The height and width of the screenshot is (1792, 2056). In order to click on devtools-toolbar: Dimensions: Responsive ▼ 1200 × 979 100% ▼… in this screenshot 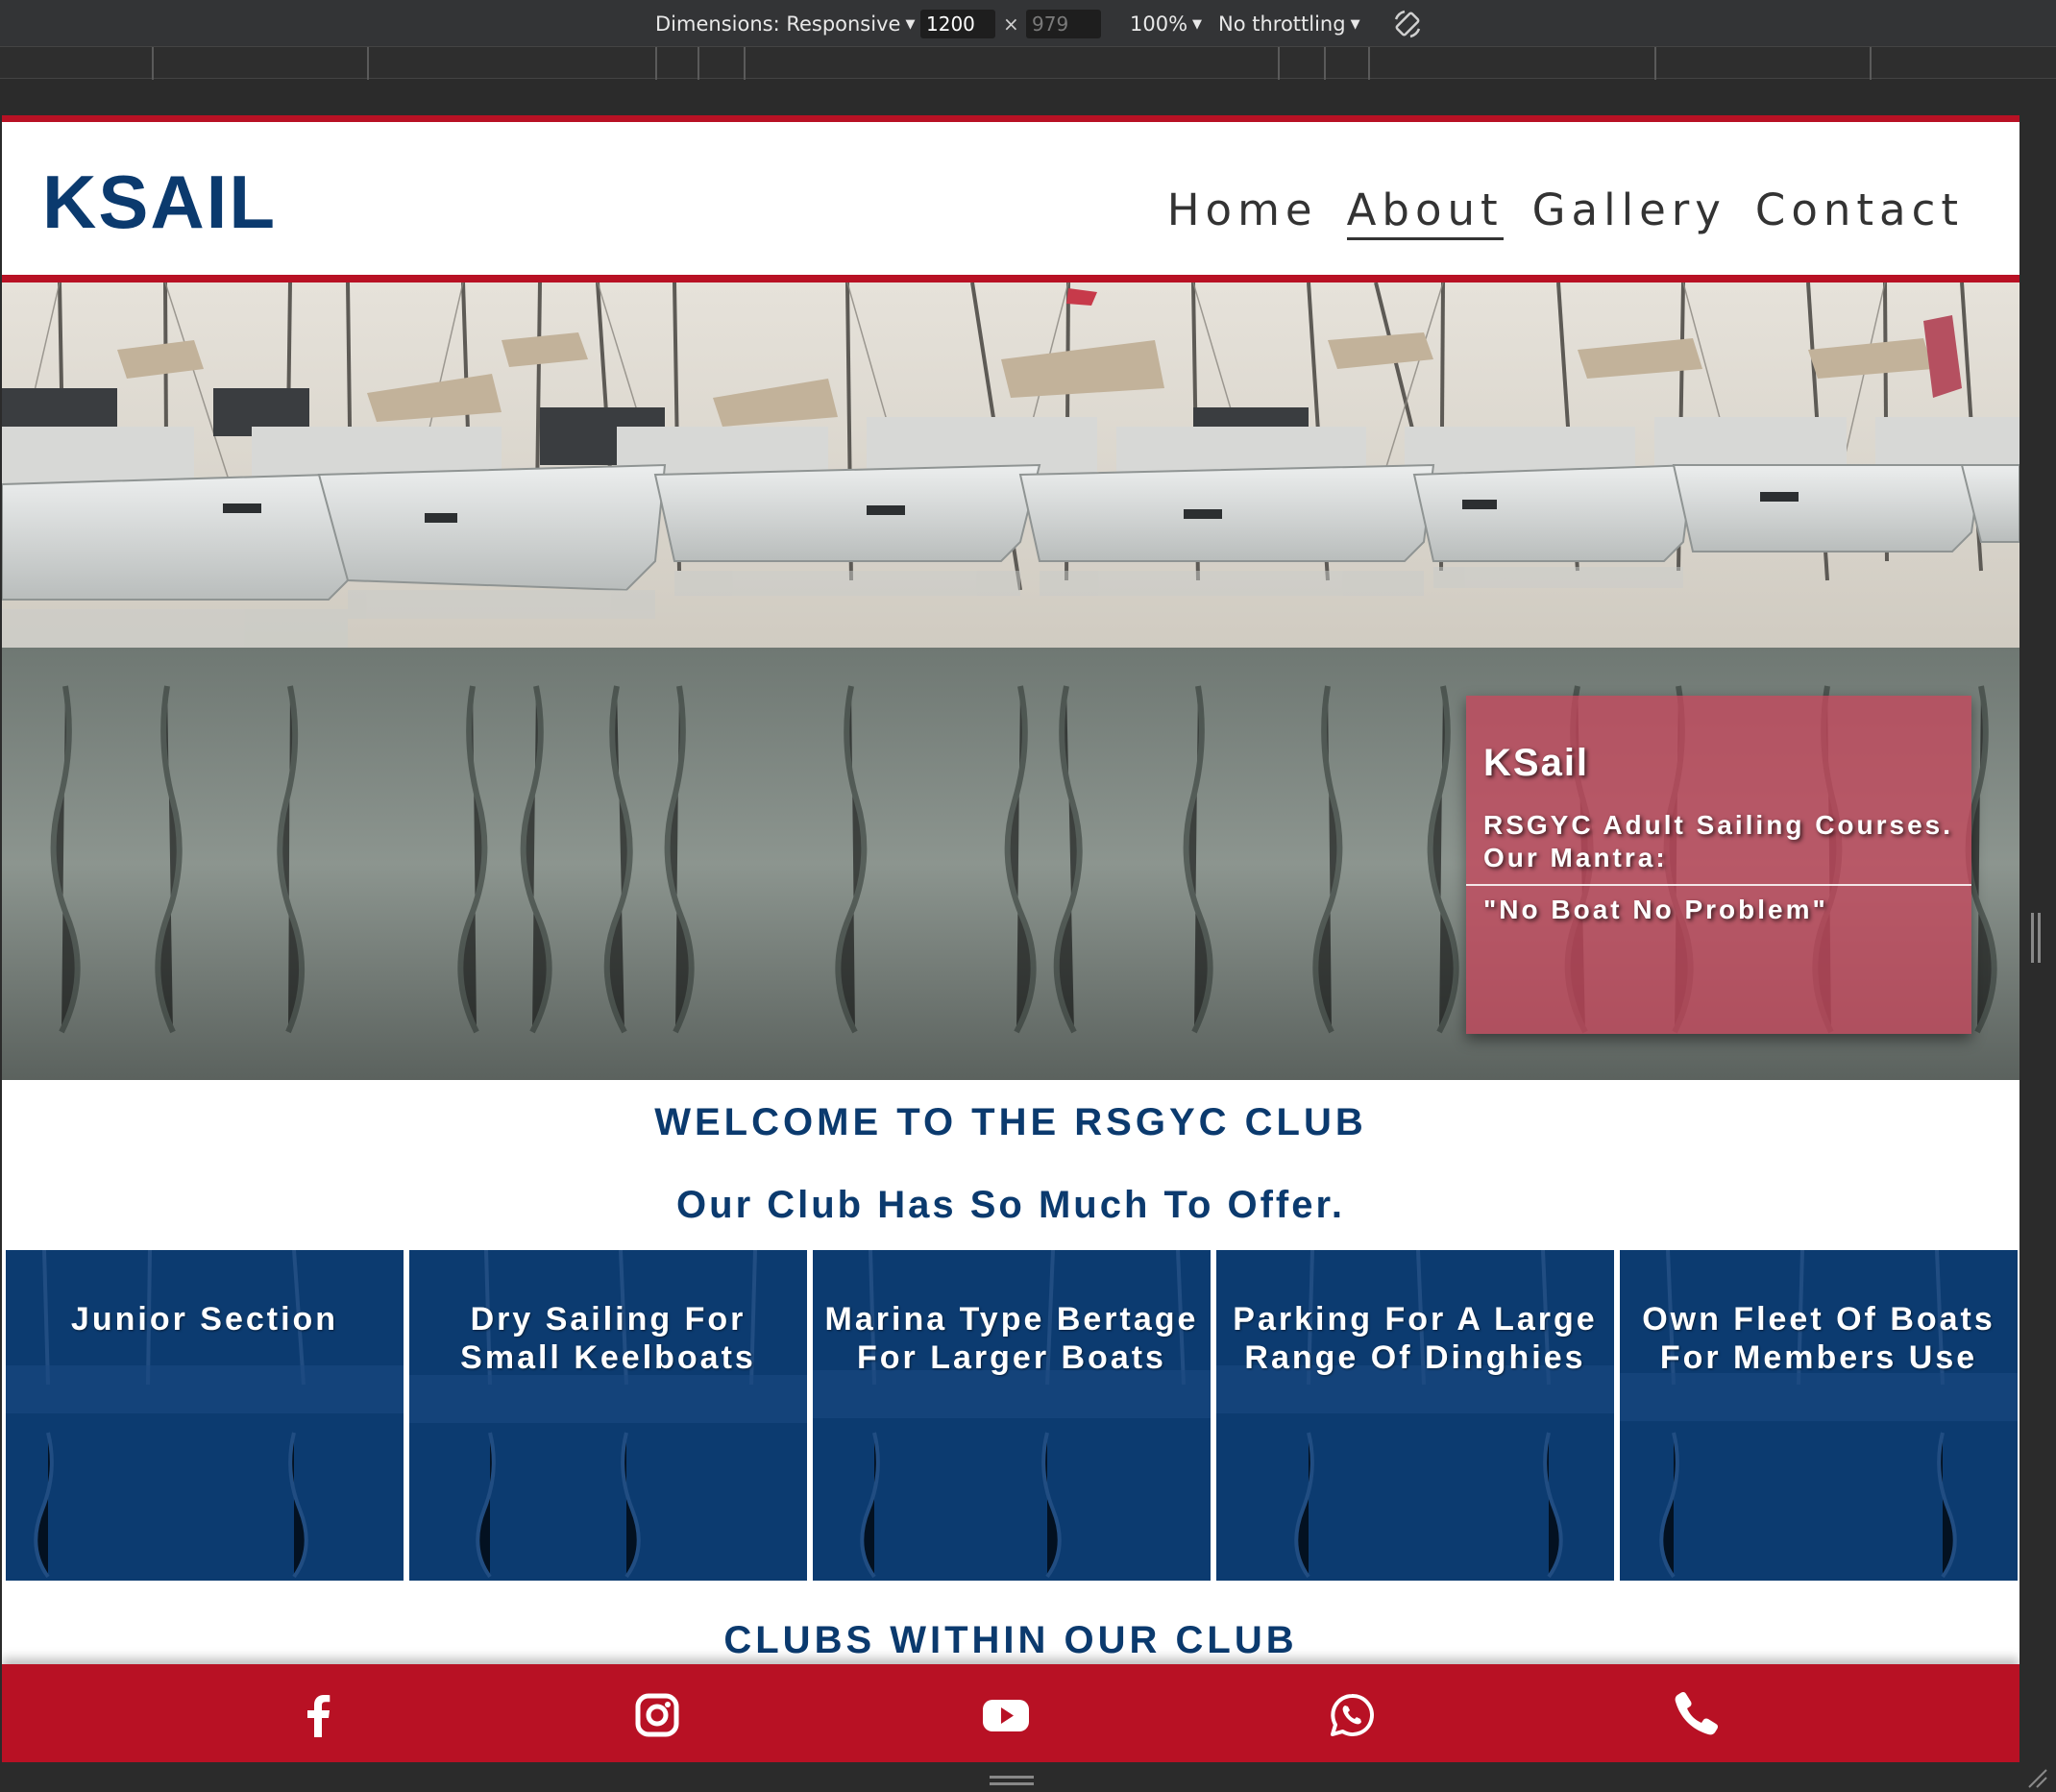, I will do `click(1028, 23)`.